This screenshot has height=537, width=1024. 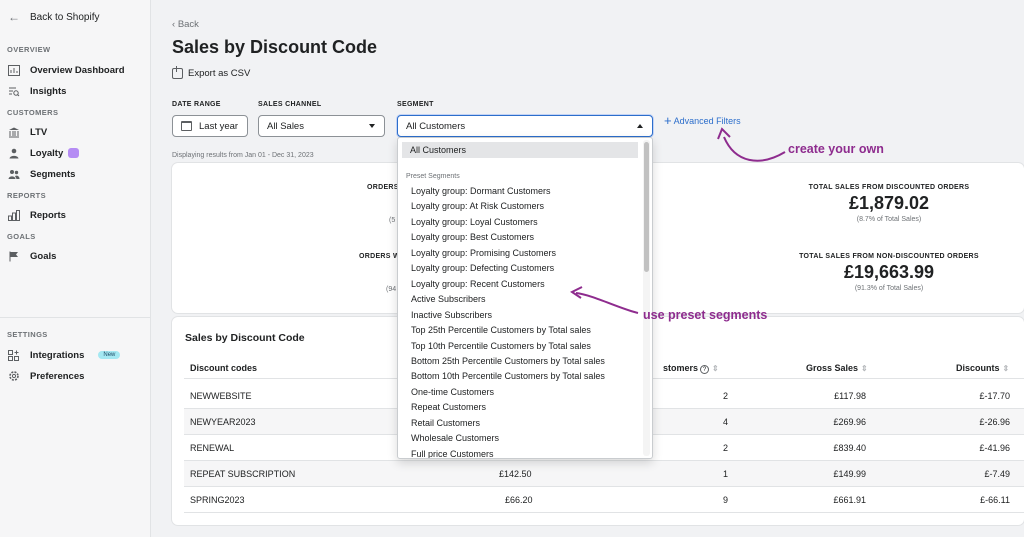 I want to click on sidebar-item-overview-dashboard: Overview Dashboard, so click(x=66, y=70).